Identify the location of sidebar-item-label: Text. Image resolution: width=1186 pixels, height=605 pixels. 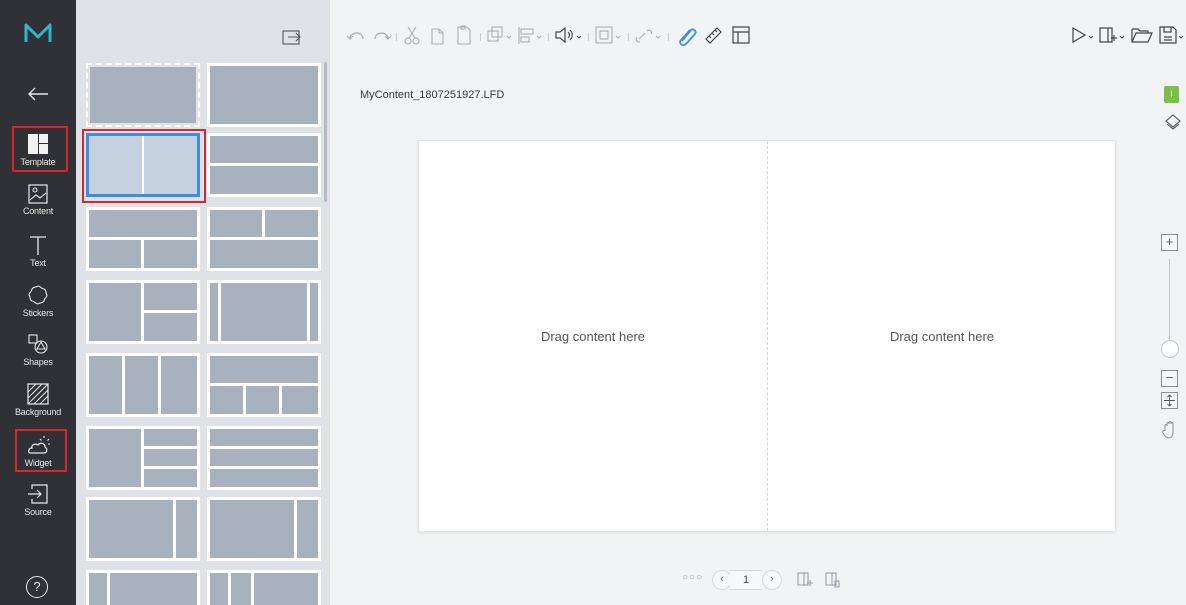
(38, 263).